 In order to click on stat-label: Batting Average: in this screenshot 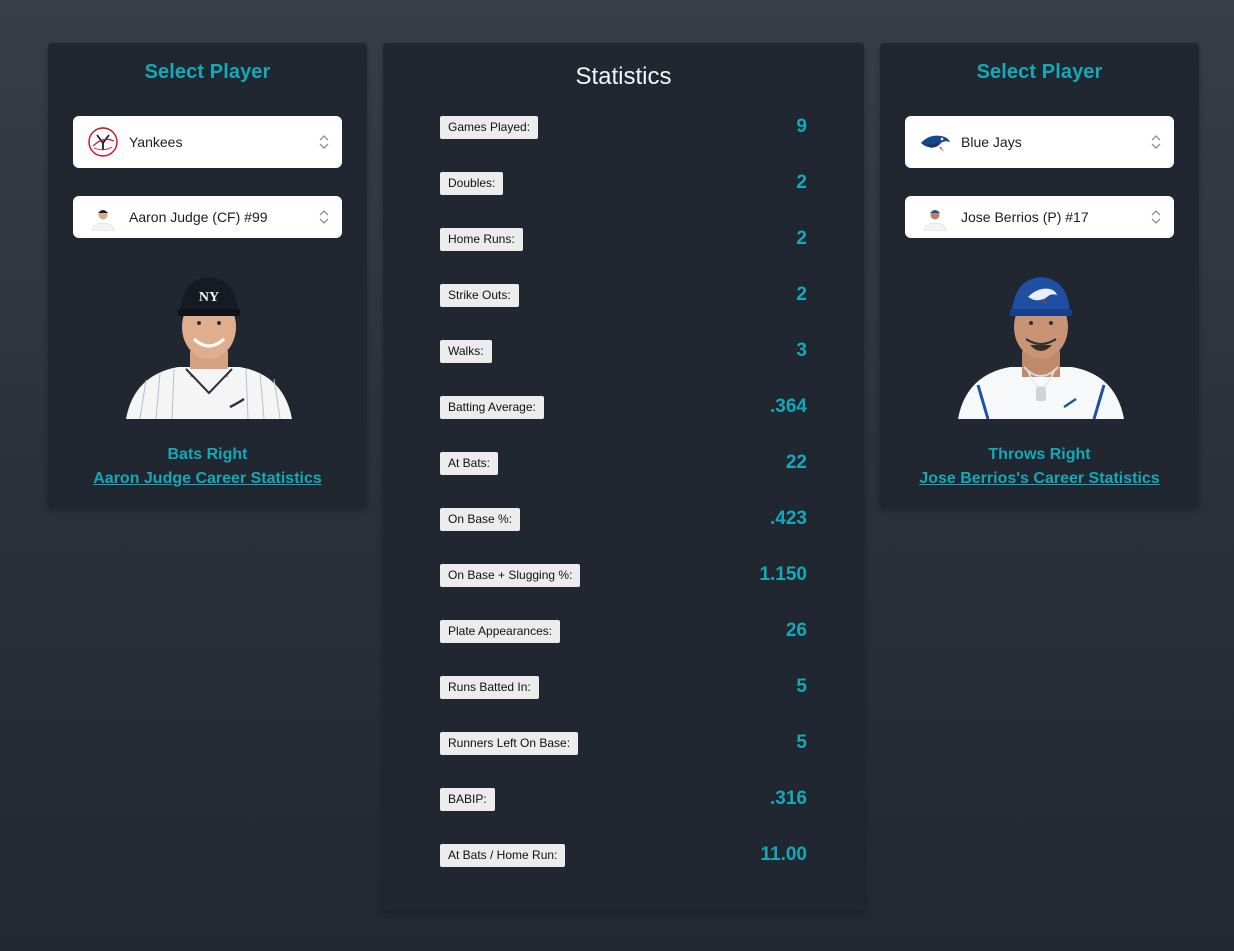, I will do `click(492, 407)`.